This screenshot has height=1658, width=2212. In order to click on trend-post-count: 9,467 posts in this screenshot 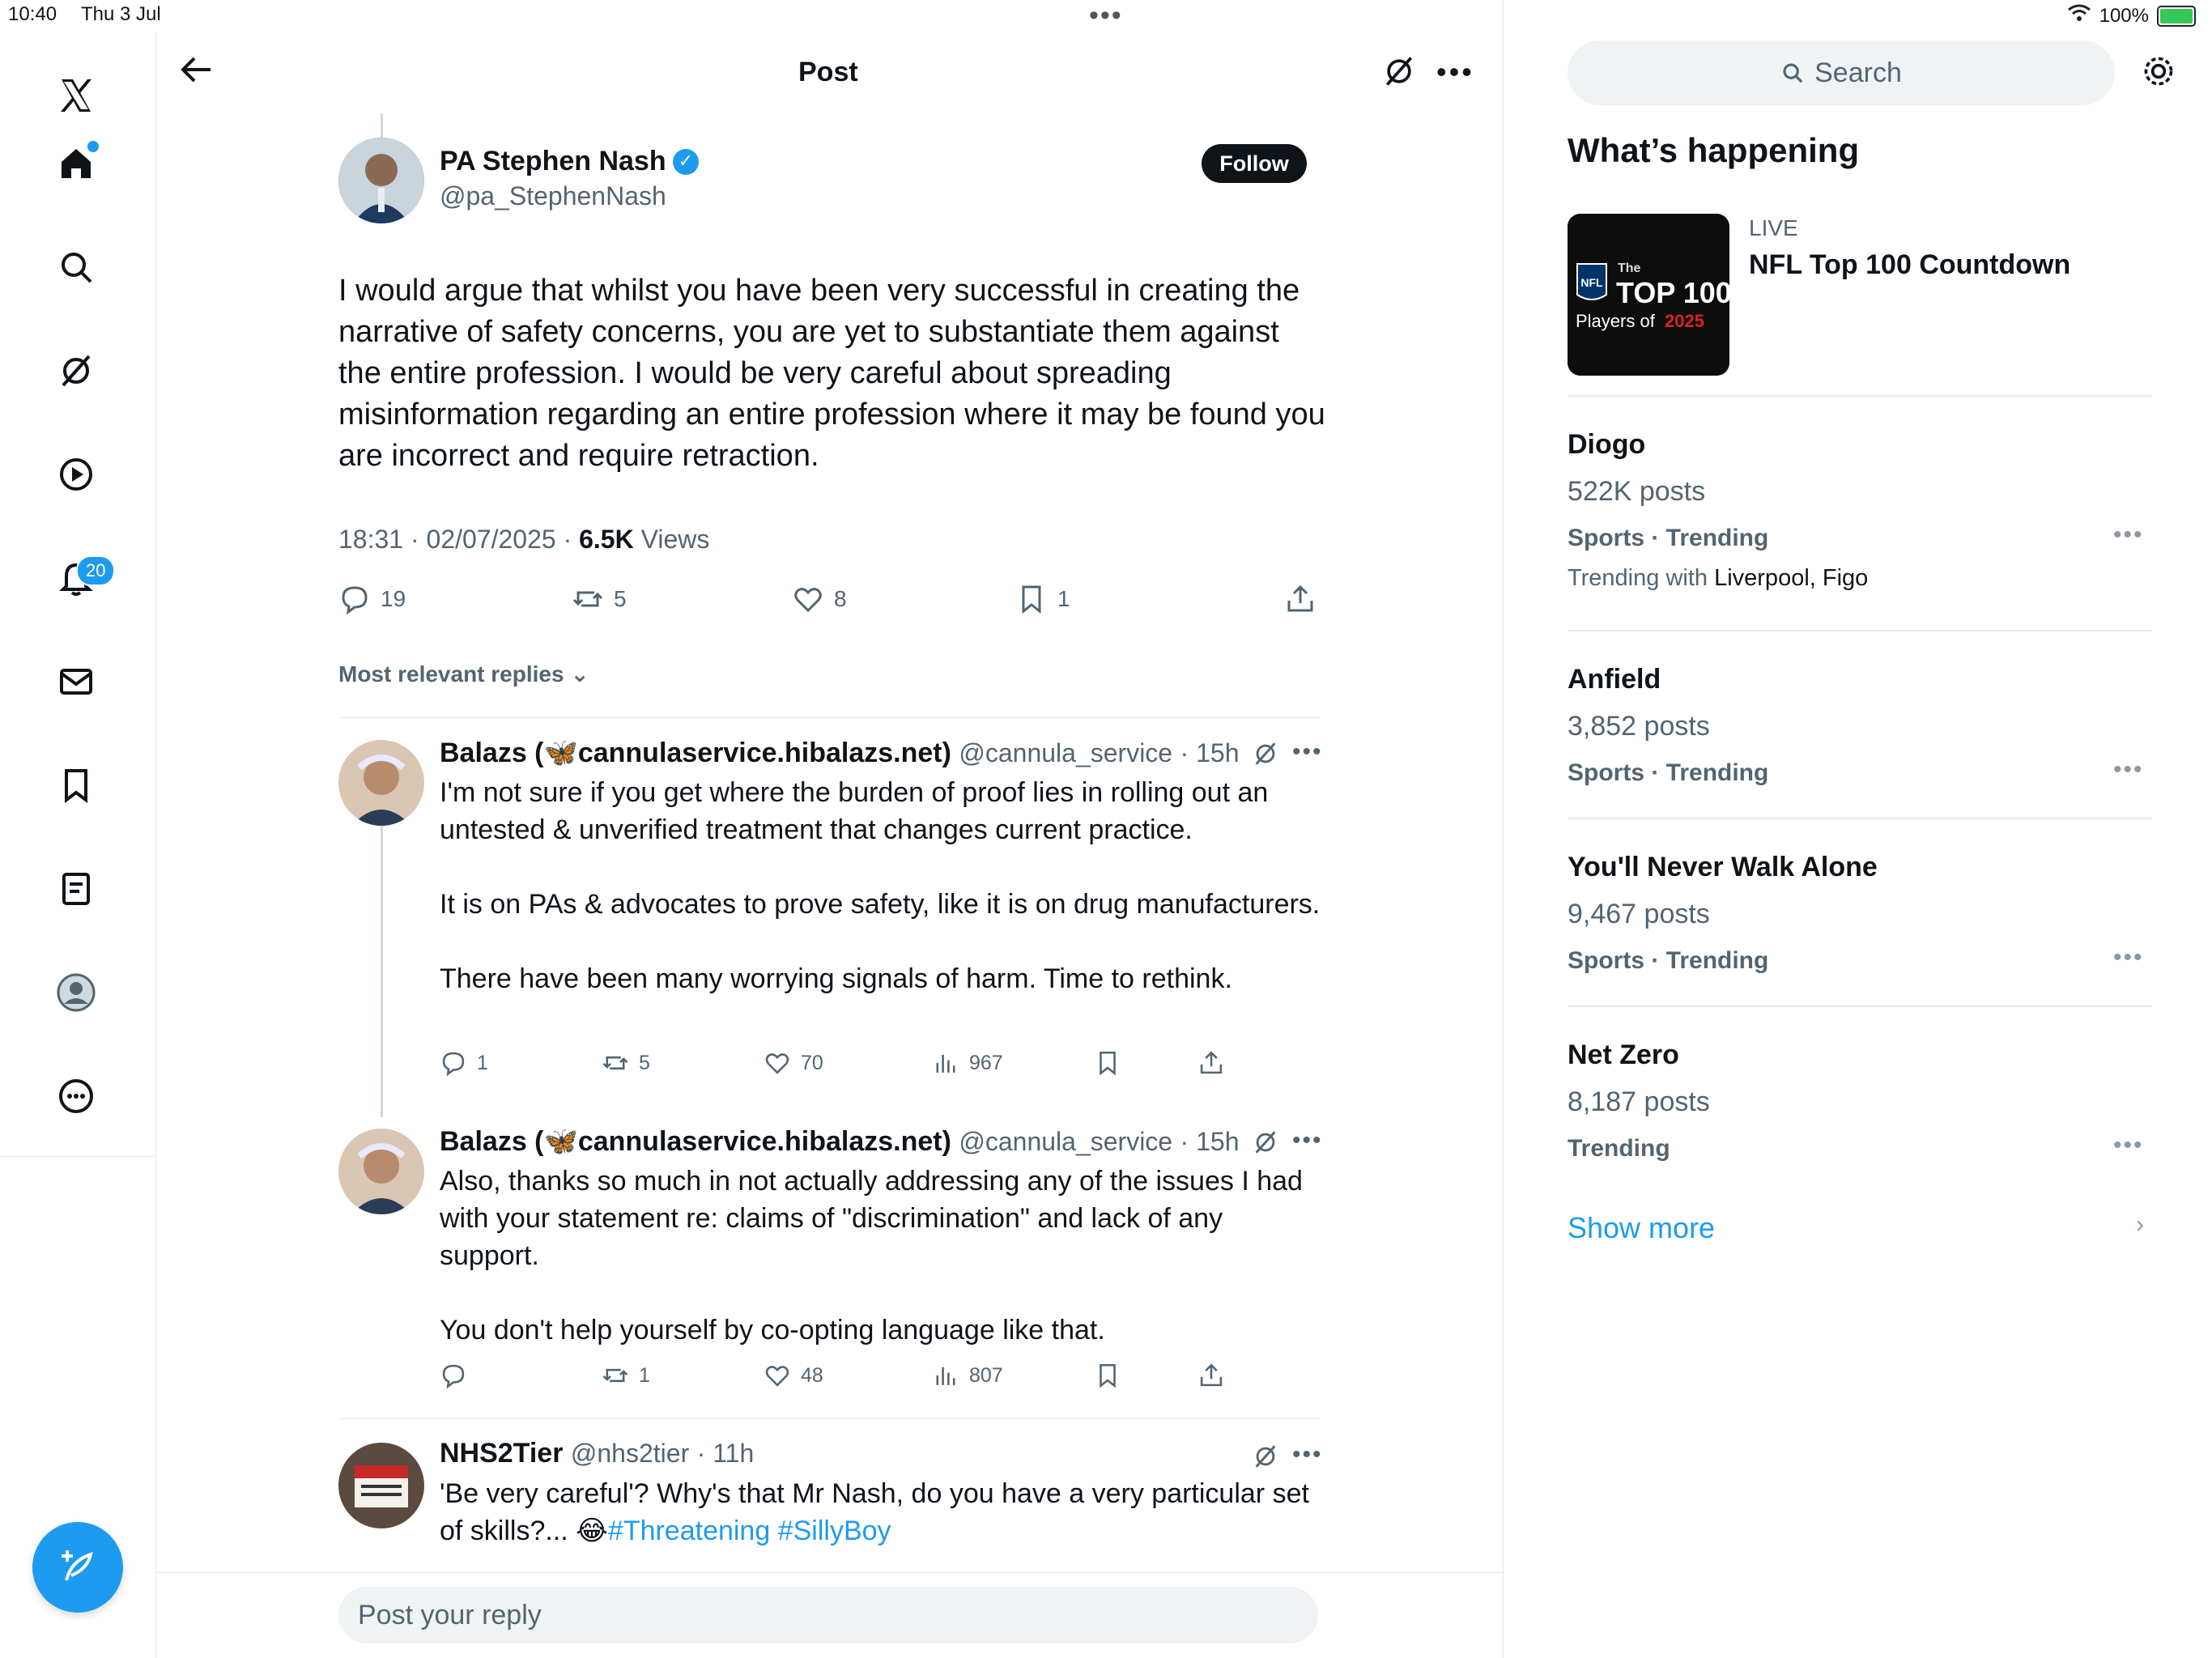, I will do `click(1639, 914)`.